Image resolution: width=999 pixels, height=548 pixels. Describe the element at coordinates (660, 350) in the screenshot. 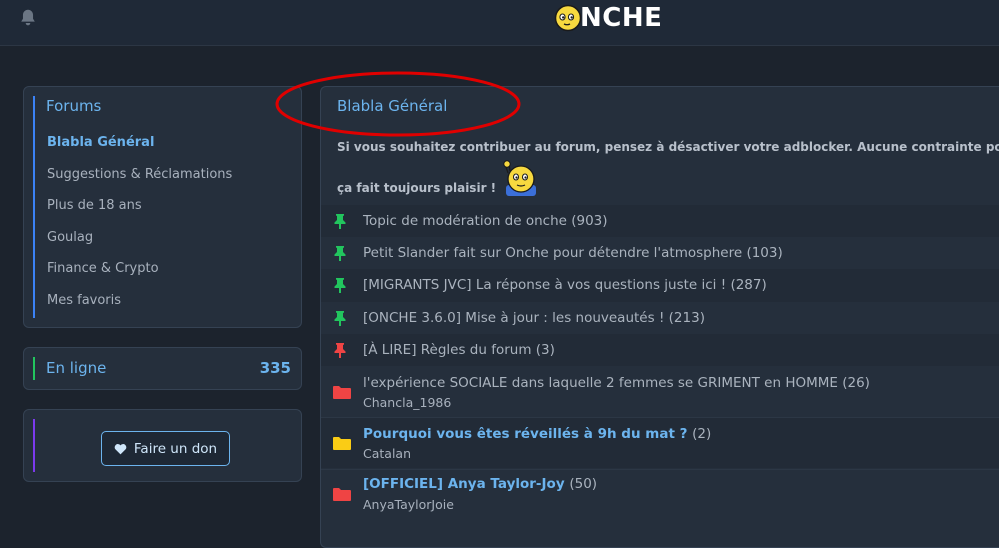

I see `pinned-topic-row: [À LIRE] Règles du forum (3)` at that location.